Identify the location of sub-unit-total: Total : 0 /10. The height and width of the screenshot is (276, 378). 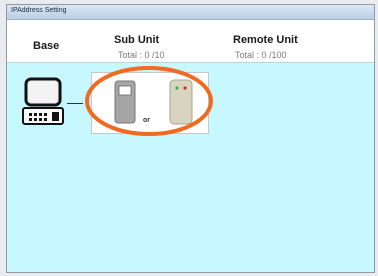
(141, 55).